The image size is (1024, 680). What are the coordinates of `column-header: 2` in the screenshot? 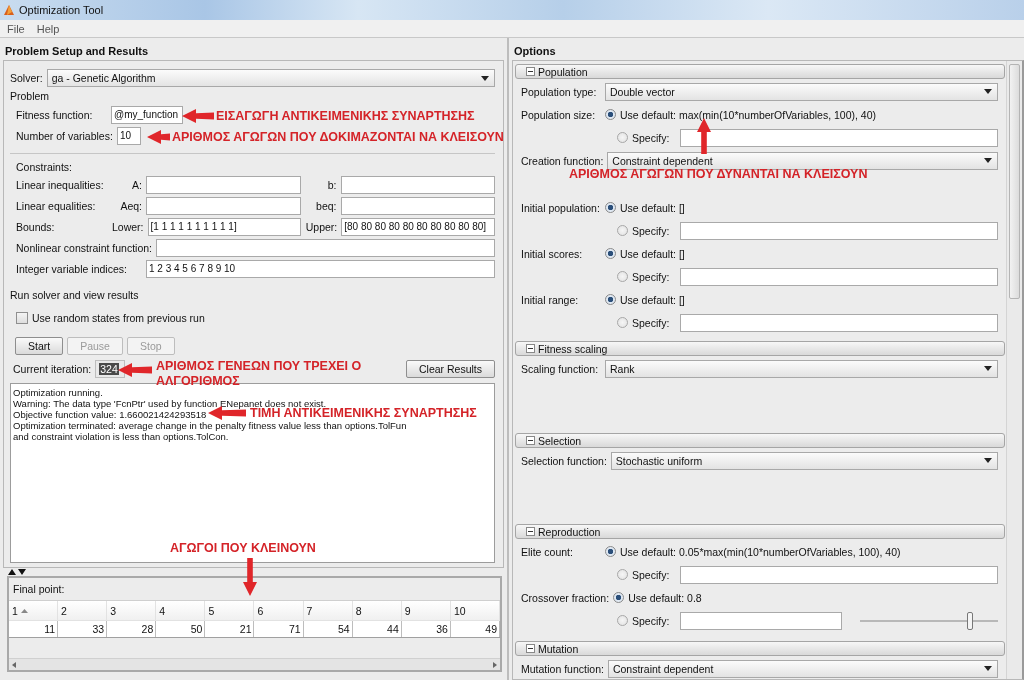 It's located at (83, 611).